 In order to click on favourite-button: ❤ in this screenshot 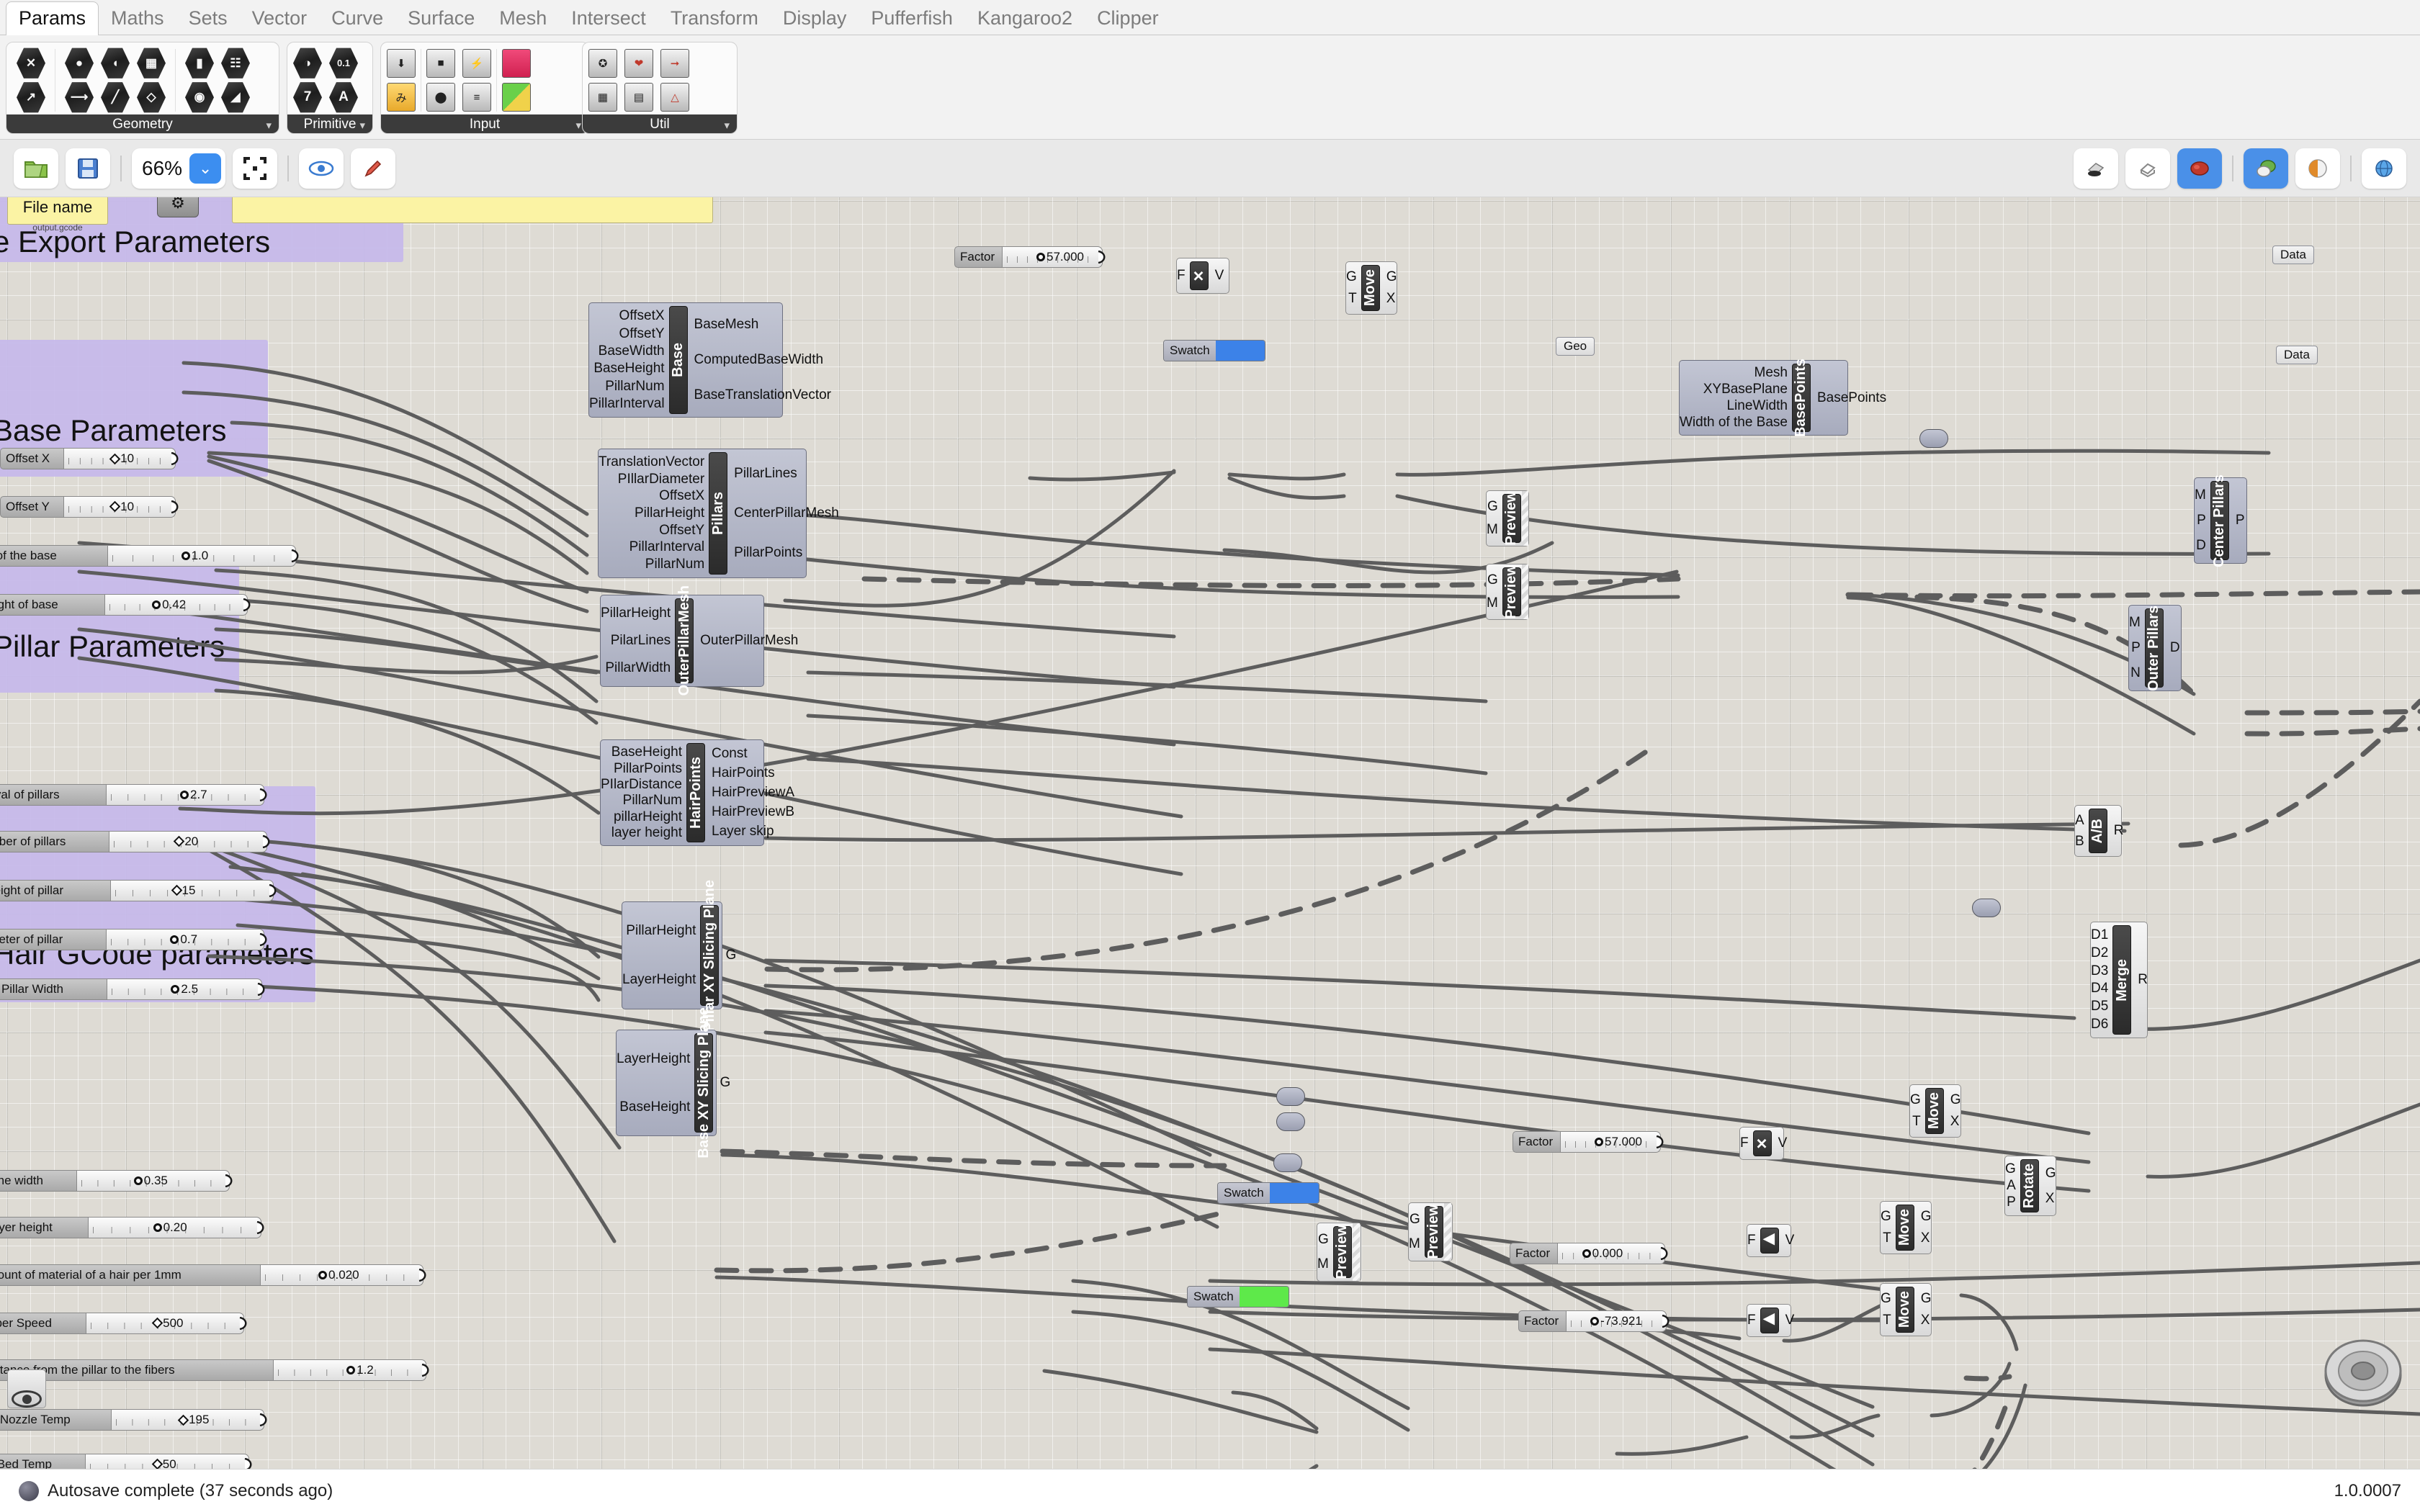, I will do `click(638, 63)`.